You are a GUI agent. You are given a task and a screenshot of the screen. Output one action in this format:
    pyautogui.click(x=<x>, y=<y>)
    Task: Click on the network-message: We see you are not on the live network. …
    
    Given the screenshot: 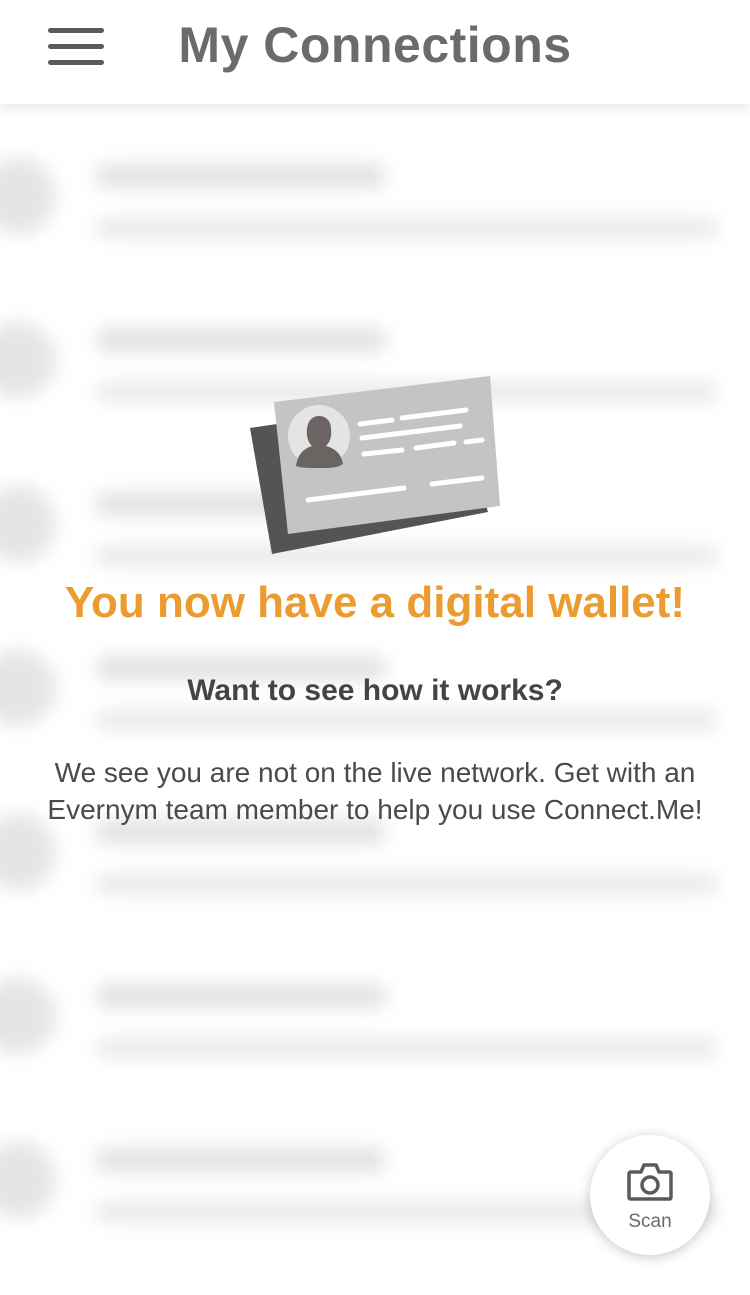 What is the action you would take?
    pyautogui.click(x=375, y=791)
    